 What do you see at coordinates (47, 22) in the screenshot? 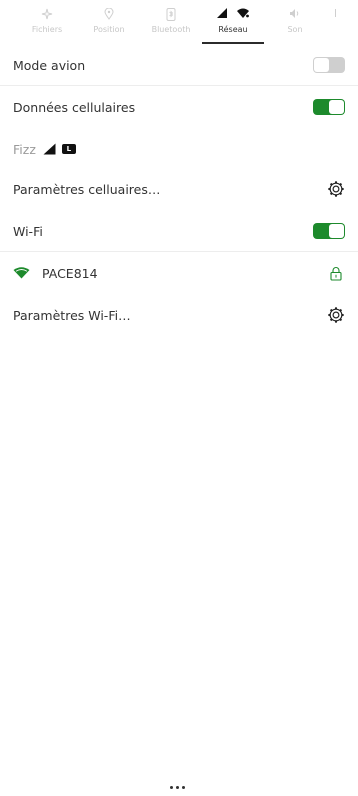
I see `tab-files: Fichiers` at bounding box center [47, 22].